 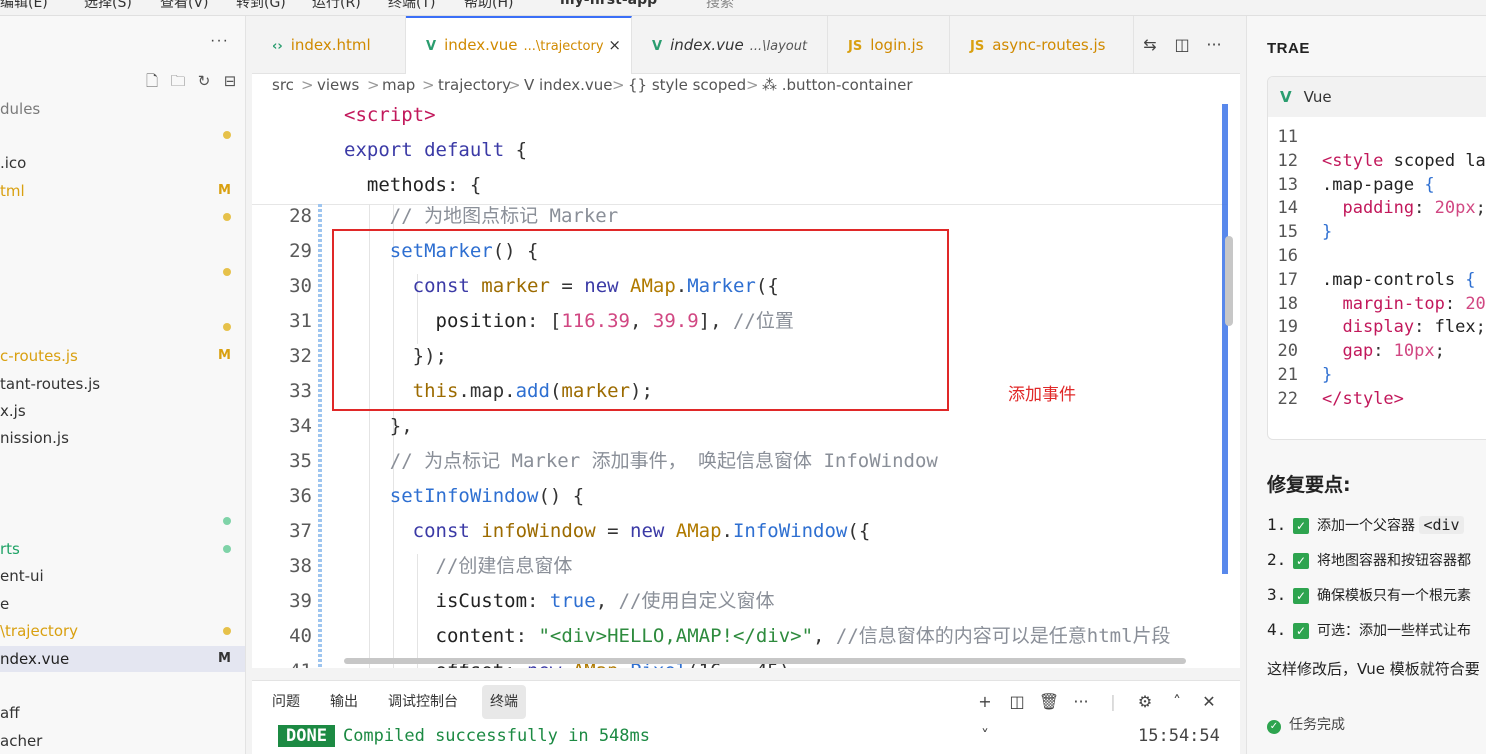 What do you see at coordinates (411, 6) in the screenshot?
I see `menu-item: 终端(T)` at bounding box center [411, 6].